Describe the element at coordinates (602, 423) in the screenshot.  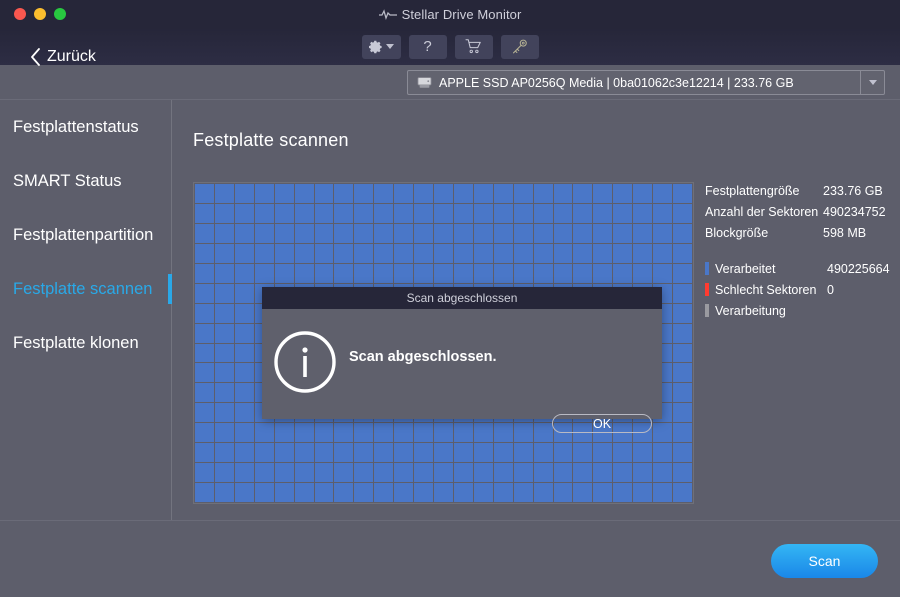
I see `dialog-ok-button: OK` at that location.